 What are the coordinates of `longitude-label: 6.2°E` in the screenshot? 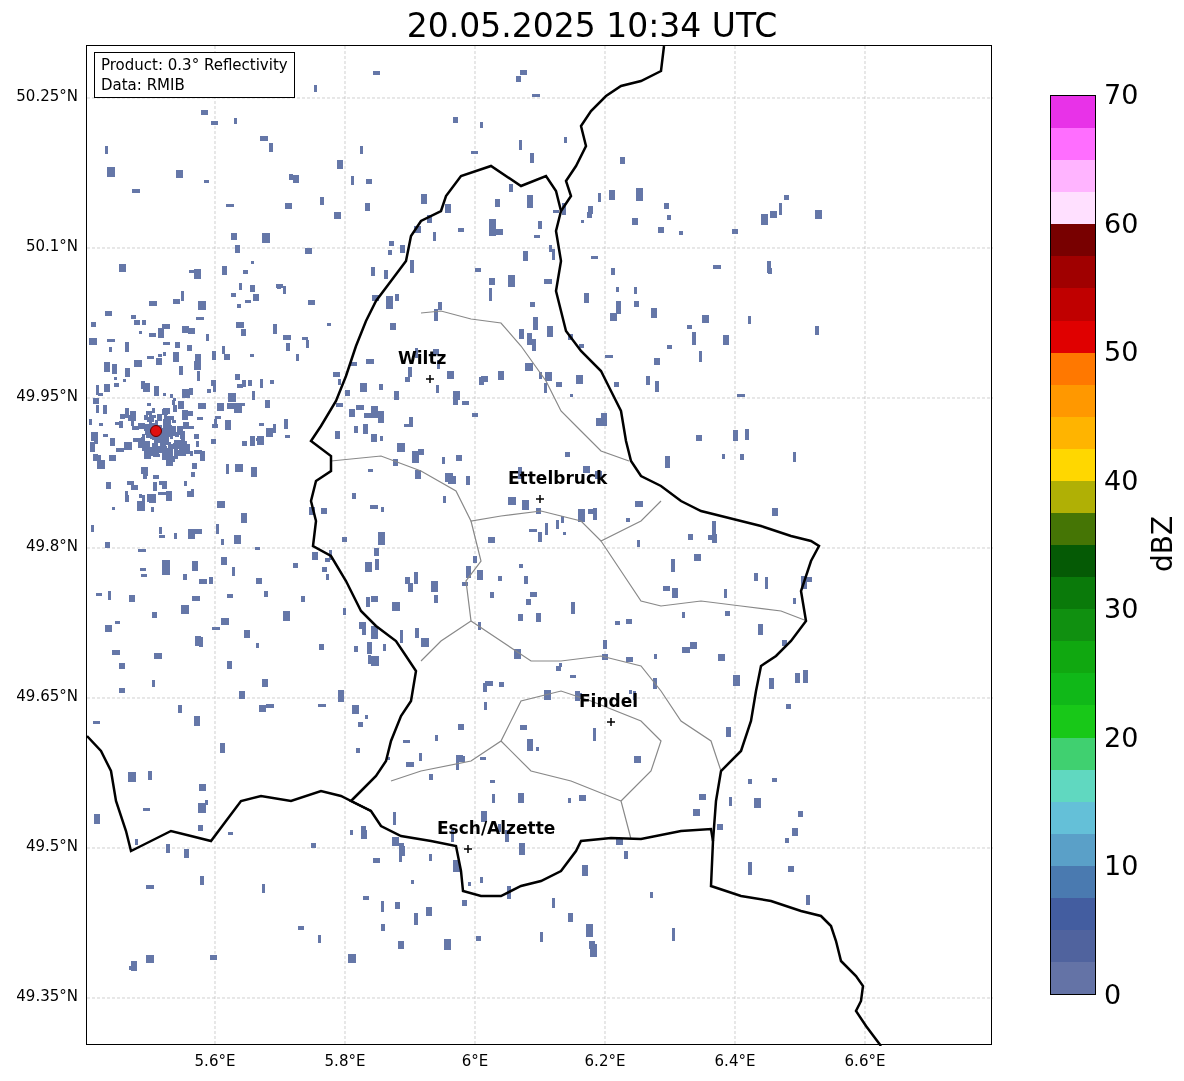 It's located at (605, 1061).